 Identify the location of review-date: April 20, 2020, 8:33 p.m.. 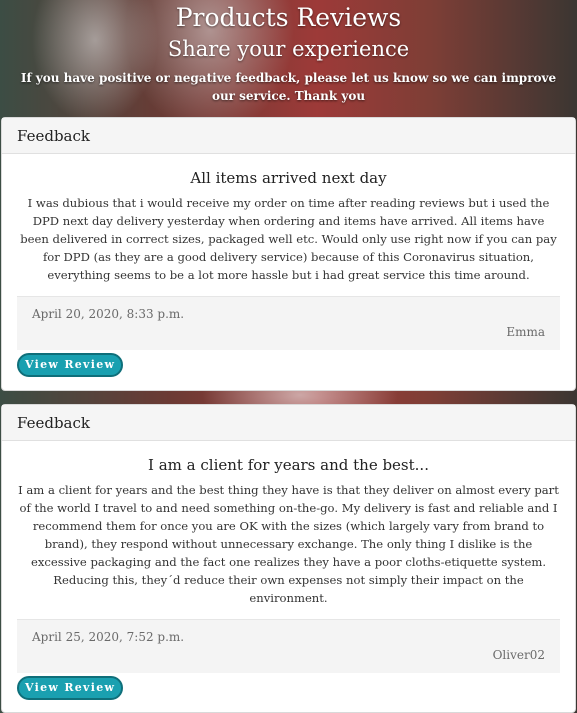
(108, 314).